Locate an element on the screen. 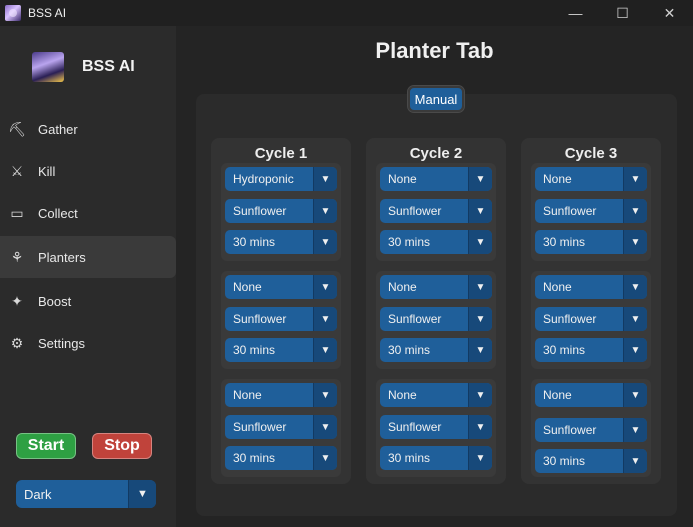 The image size is (693, 527). planter-slot-group: Hydroponic ▼ Sunflower ▼ 30 mins ▼ is located at coordinates (281, 212).